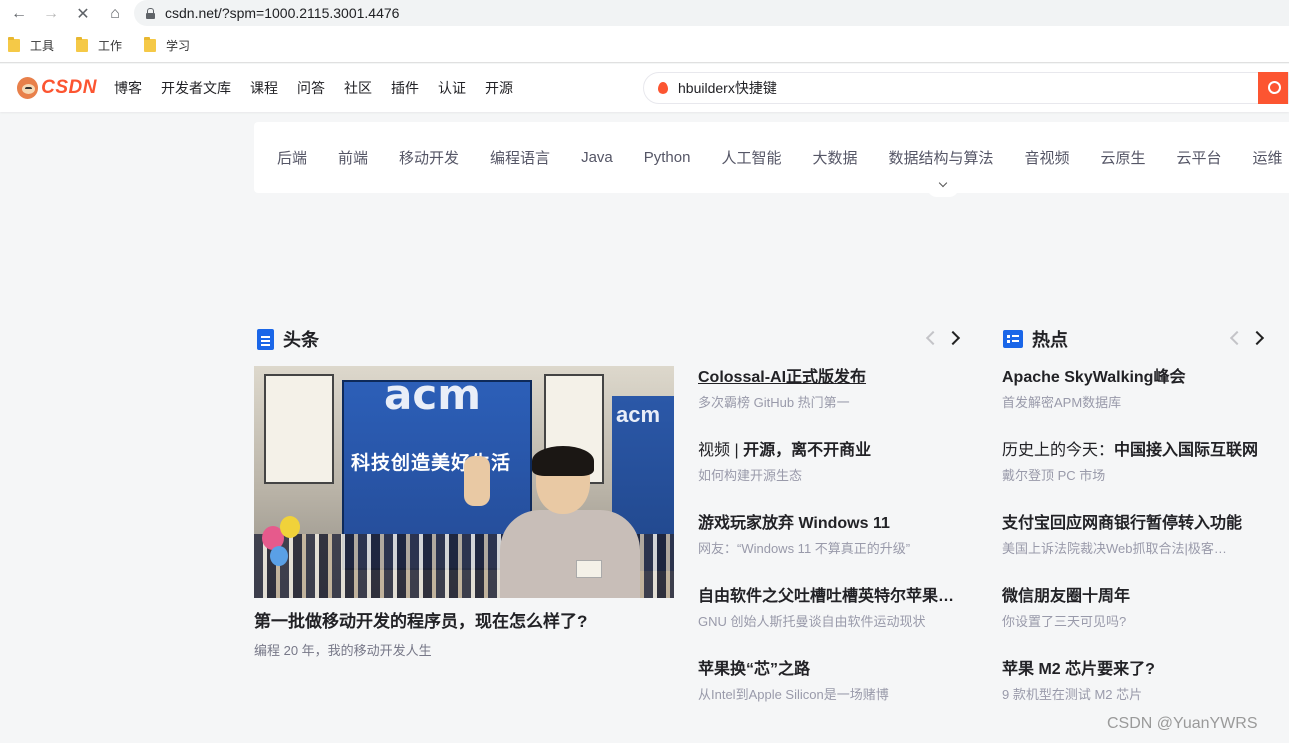 The image size is (1289, 743). I want to click on category-languages: 编程语言, so click(520, 157).